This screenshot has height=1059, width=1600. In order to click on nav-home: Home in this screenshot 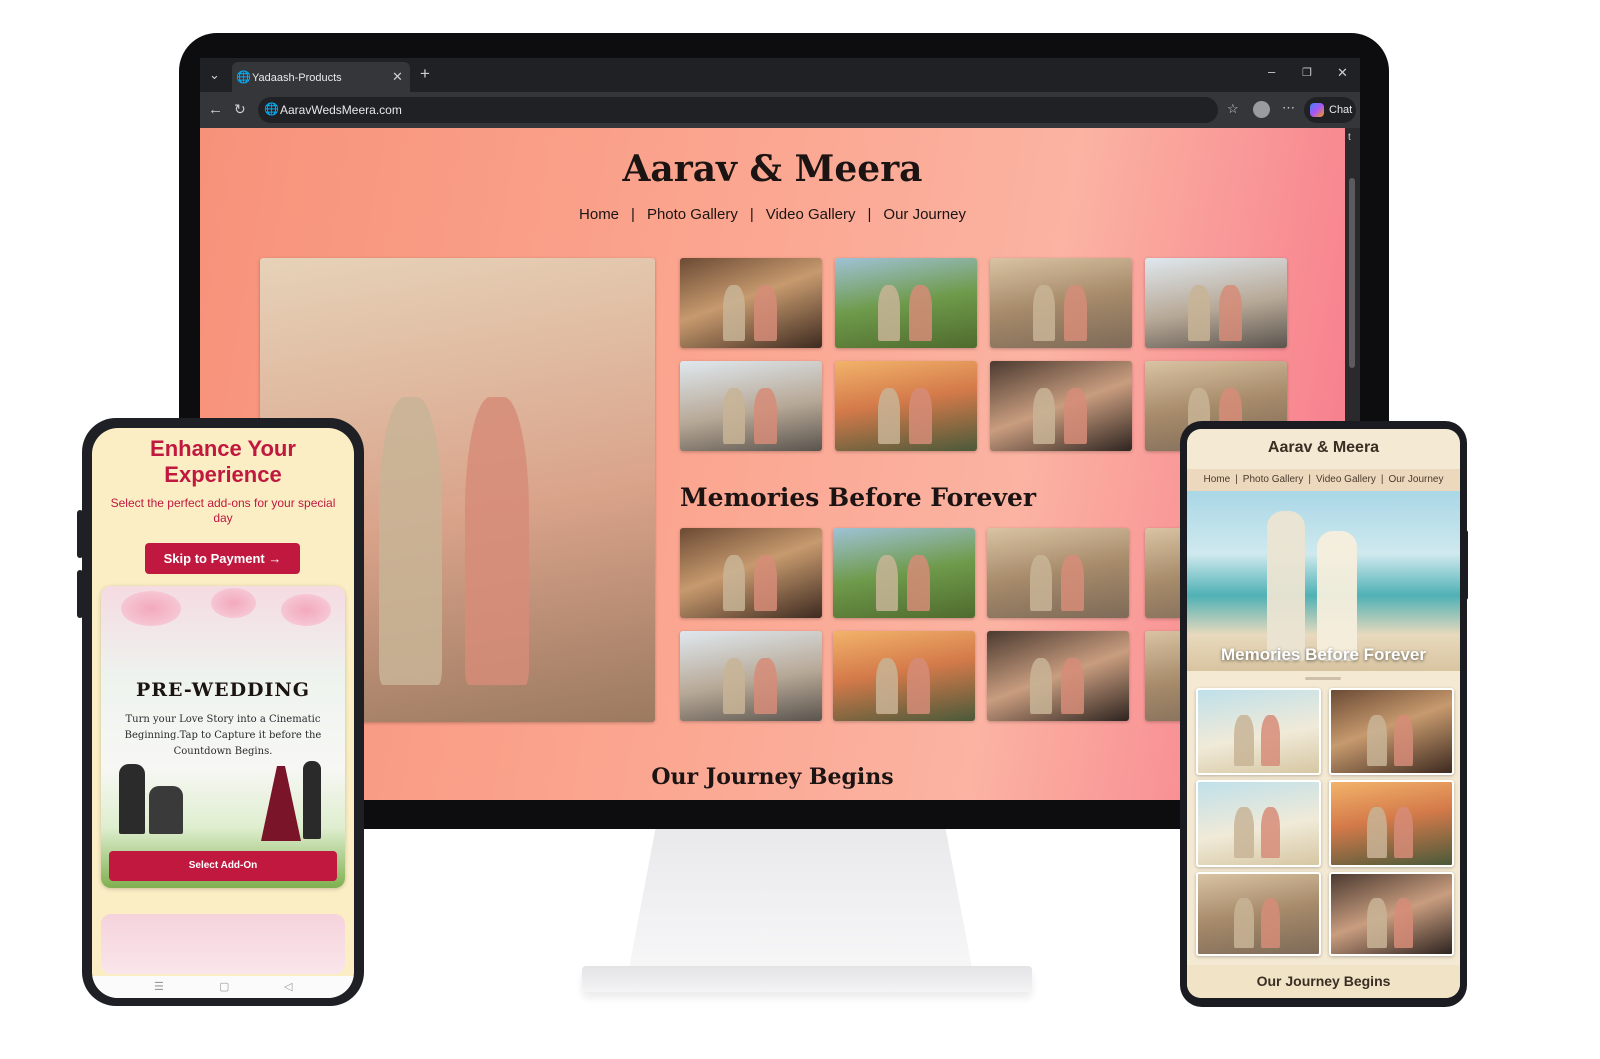, I will do `click(599, 214)`.